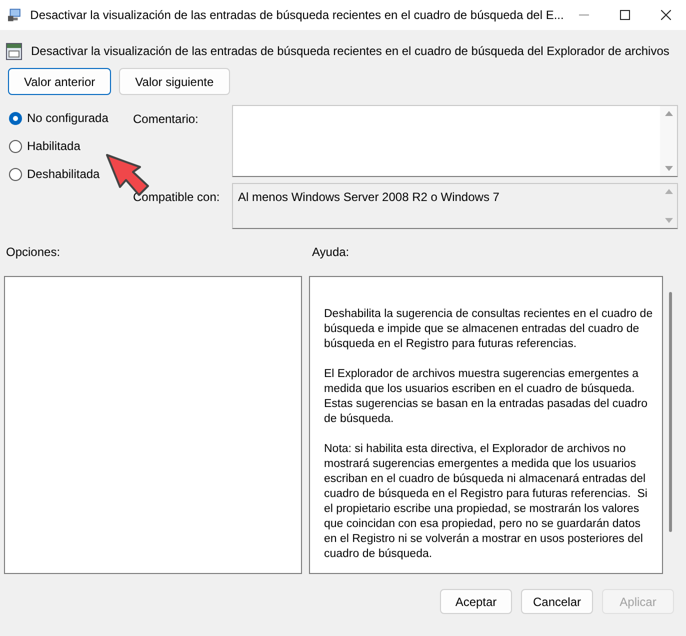 The width and height of the screenshot is (686, 636). Describe the element at coordinates (67, 118) in the screenshot. I see `radio-label: No configurada` at that location.